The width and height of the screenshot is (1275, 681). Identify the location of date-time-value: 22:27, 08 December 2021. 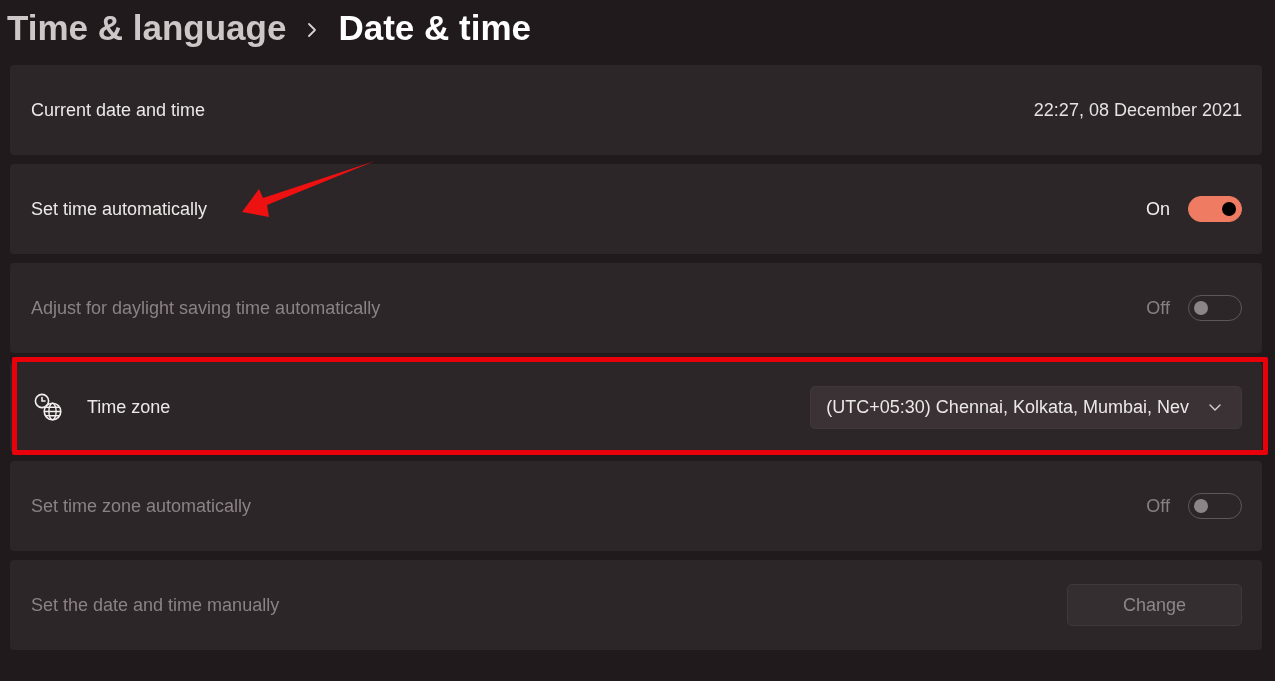
(1137, 110).